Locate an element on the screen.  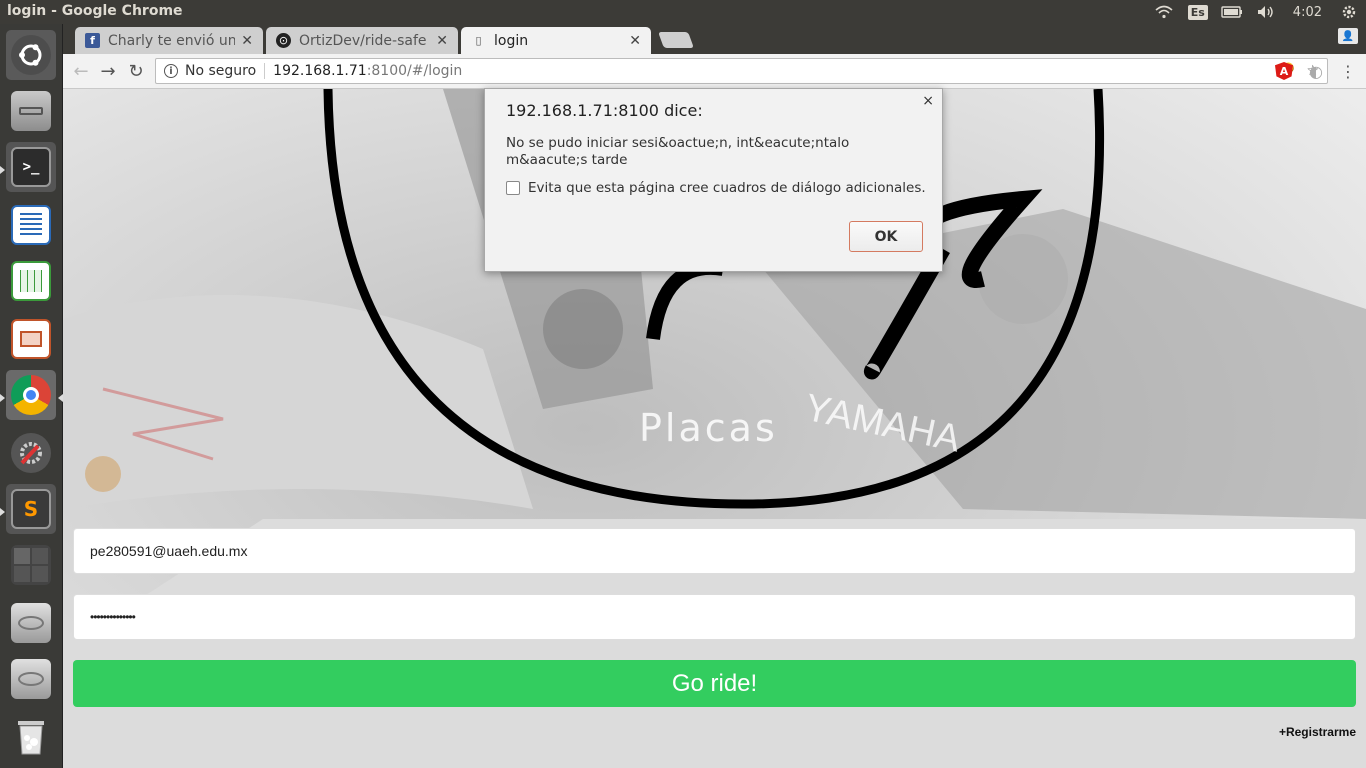
launcher-calc is located at coordinates (31, 281).